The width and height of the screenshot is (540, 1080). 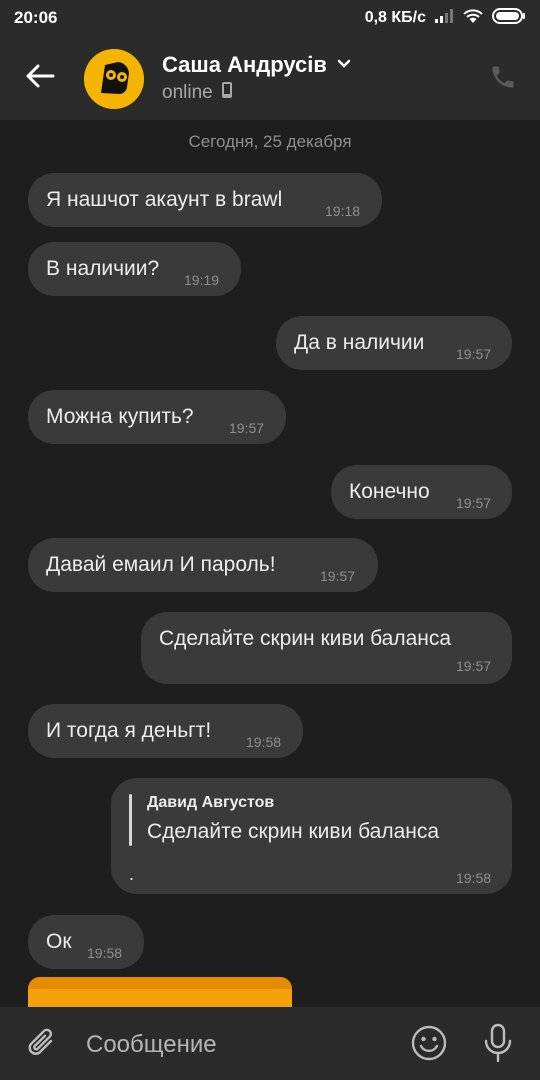 What do you see at coordinates (129, 730) in the screenshot?
I see `message-text: И тогда я деньгт!` at bounding box center [129, 730].